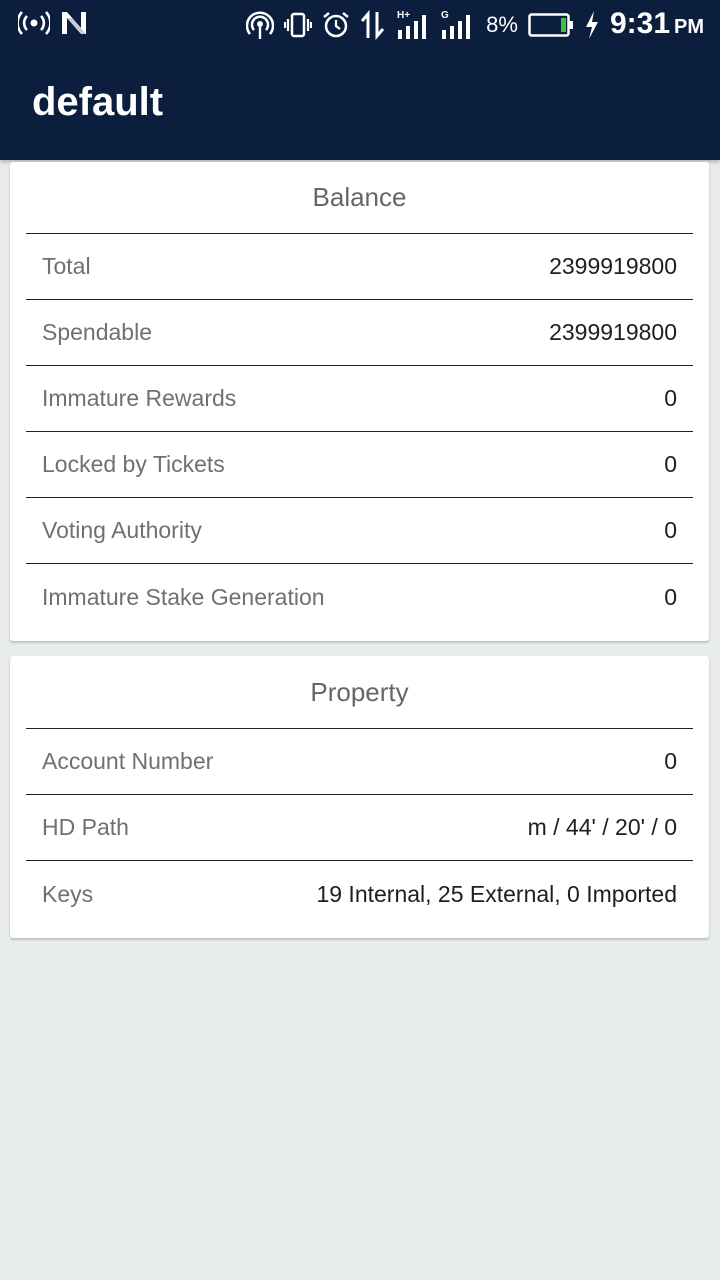  What do you see at coordinates (360, 105) in the screenshot?
I see `app-bar: default` at bounding box center [360, 105].